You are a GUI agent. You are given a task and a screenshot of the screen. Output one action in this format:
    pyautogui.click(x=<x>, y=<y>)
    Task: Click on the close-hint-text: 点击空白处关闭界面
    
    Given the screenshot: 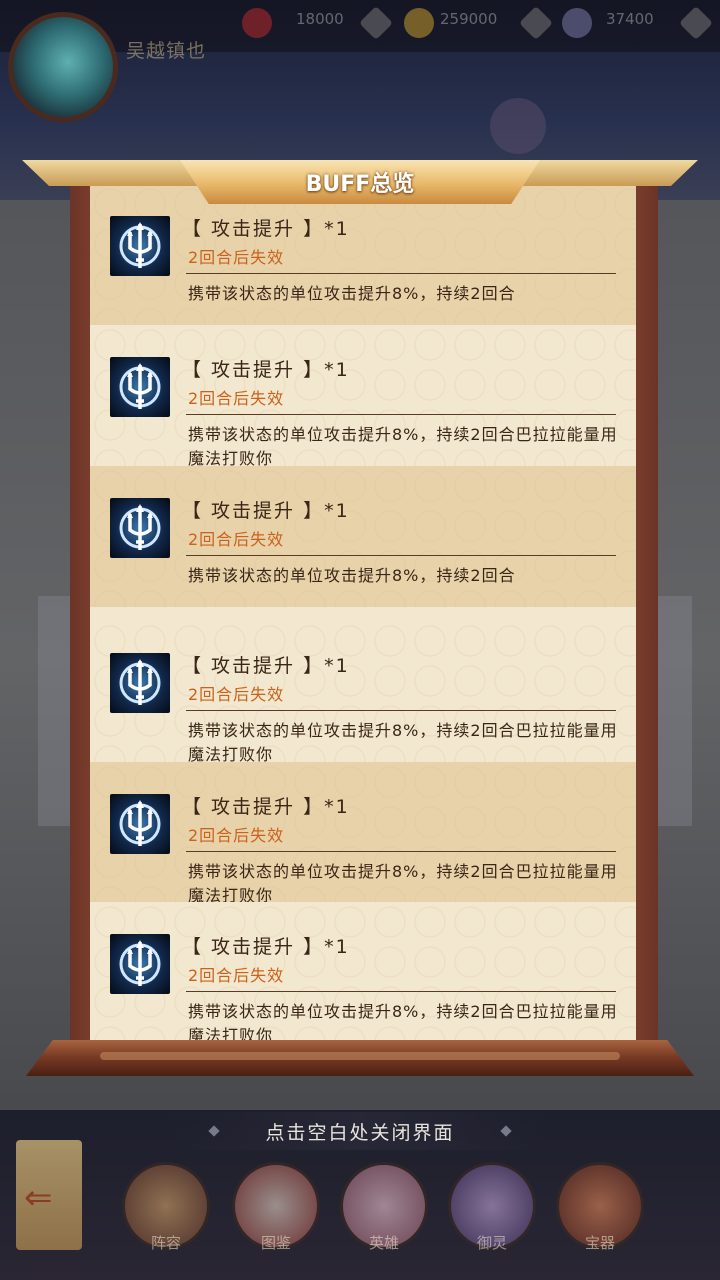 What is the action you would take?
    pyautogui.click(x=360, y=1133)
    